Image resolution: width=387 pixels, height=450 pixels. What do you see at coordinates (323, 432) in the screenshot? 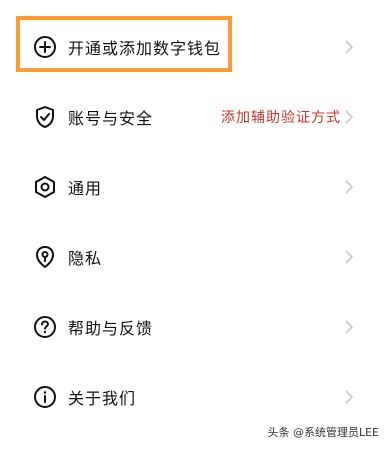
I see `watermark: 头条 @系统管理员LEE` at bounding box center [323, 432].